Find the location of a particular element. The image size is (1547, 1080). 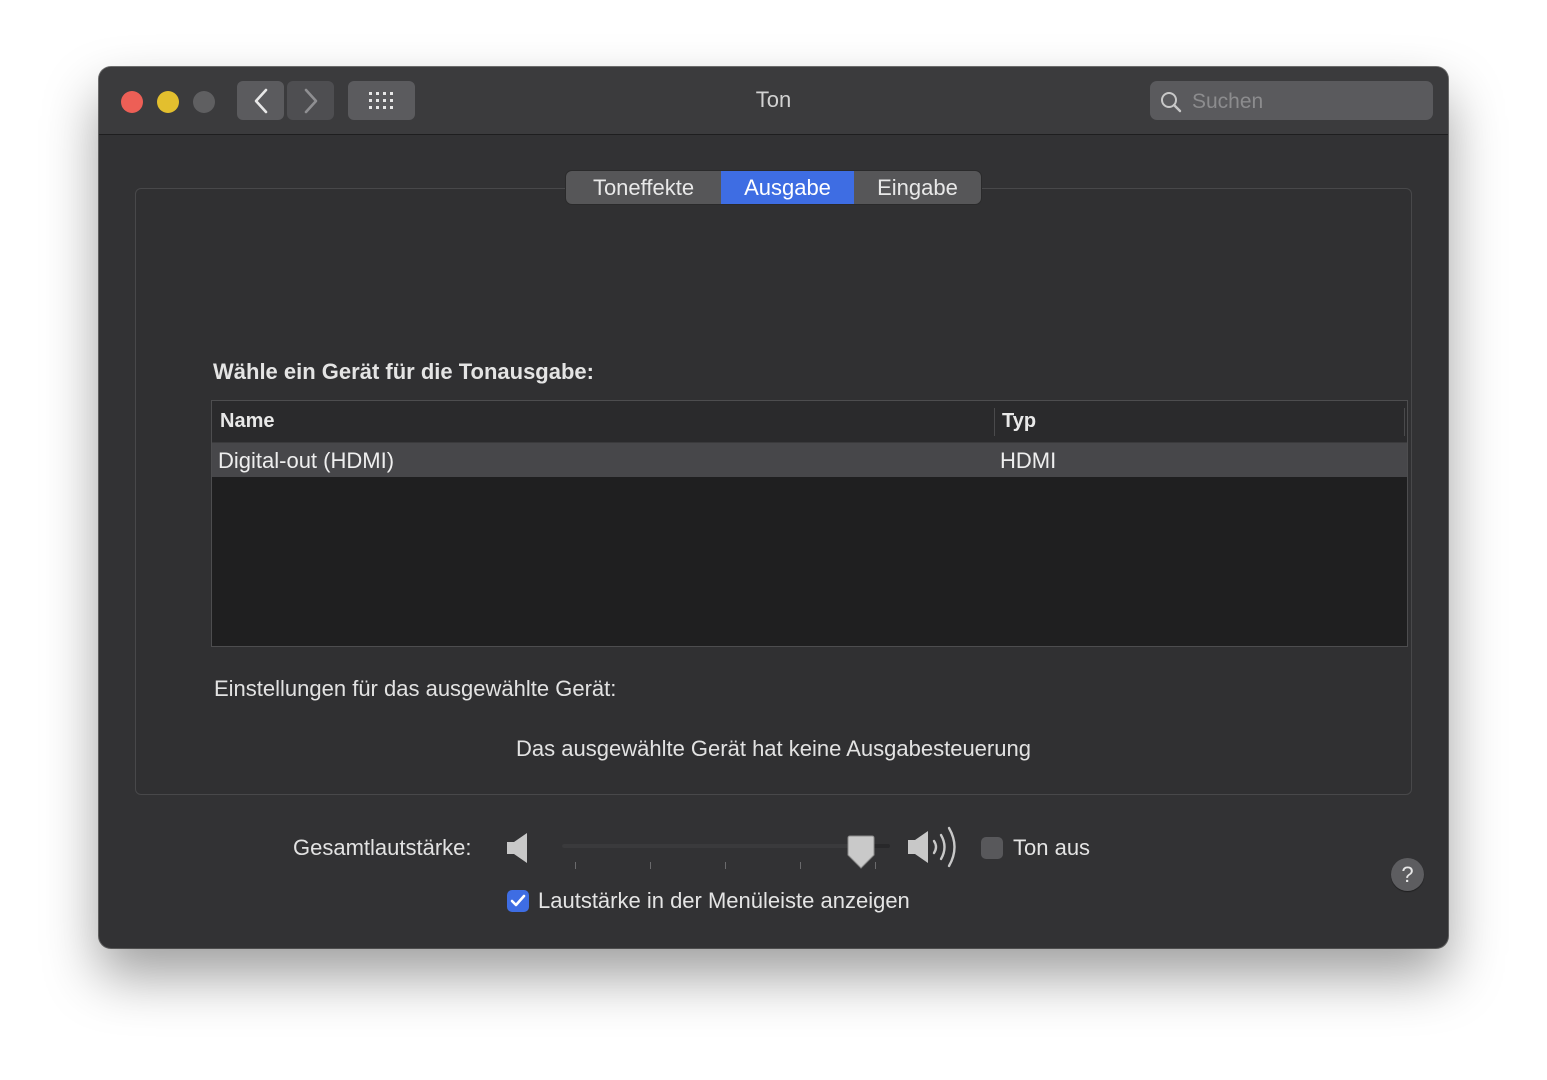

speaker-low-icon is located at coordinates (517, 848).